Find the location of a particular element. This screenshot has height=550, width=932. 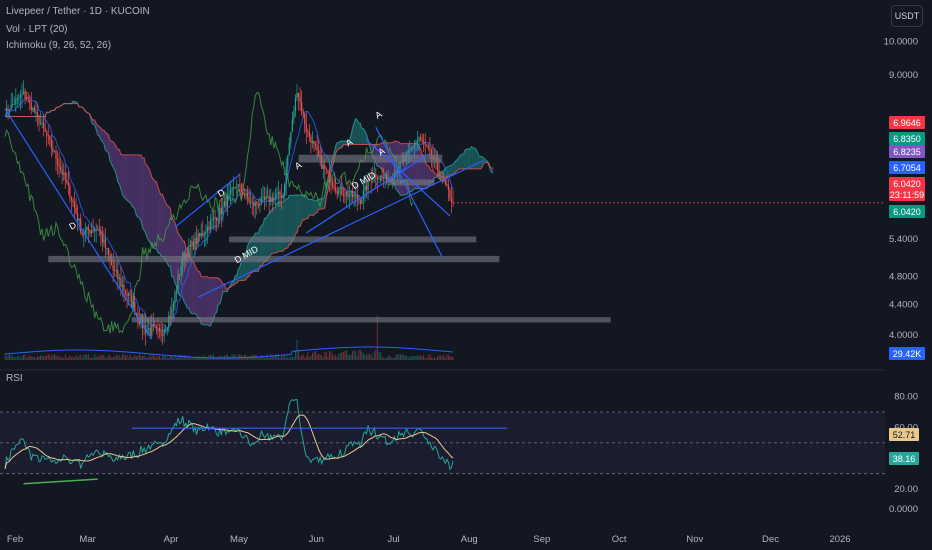

rsi-indicator-label: RSI is located at coordinates (14, 378).